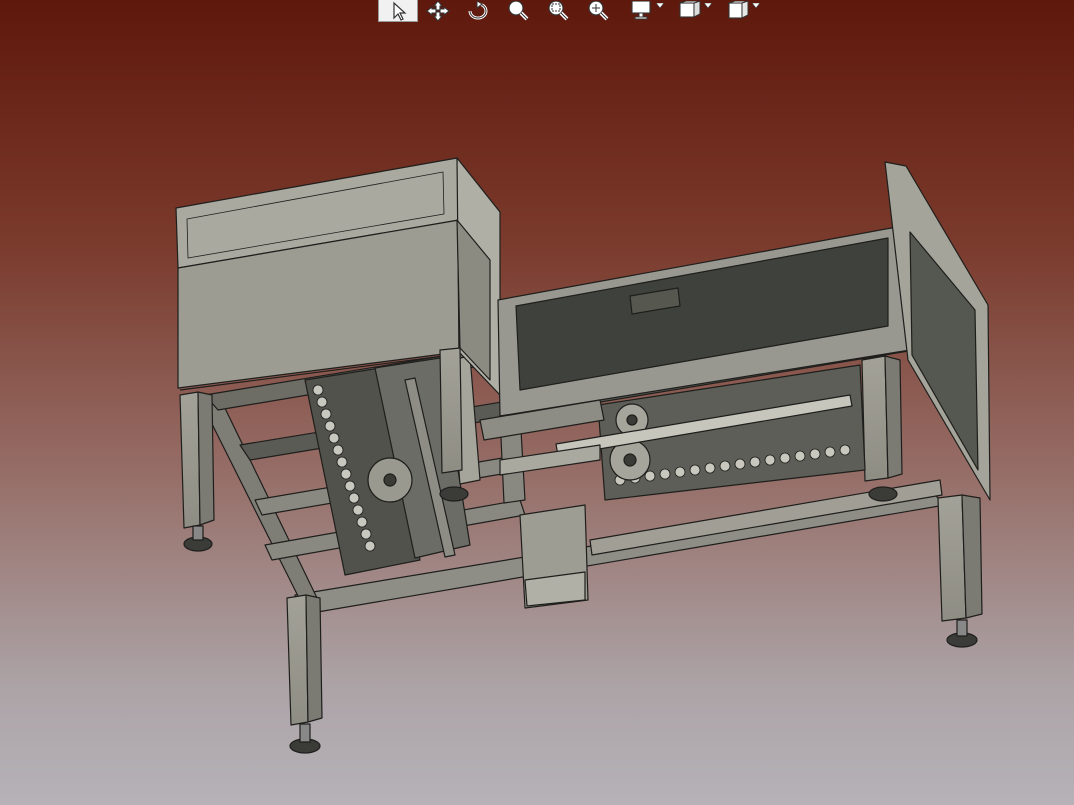 Image resolution: width=1074 pixels, height=805 pixels. I want to click on zoom-window-tool-button, so click(558, 11).